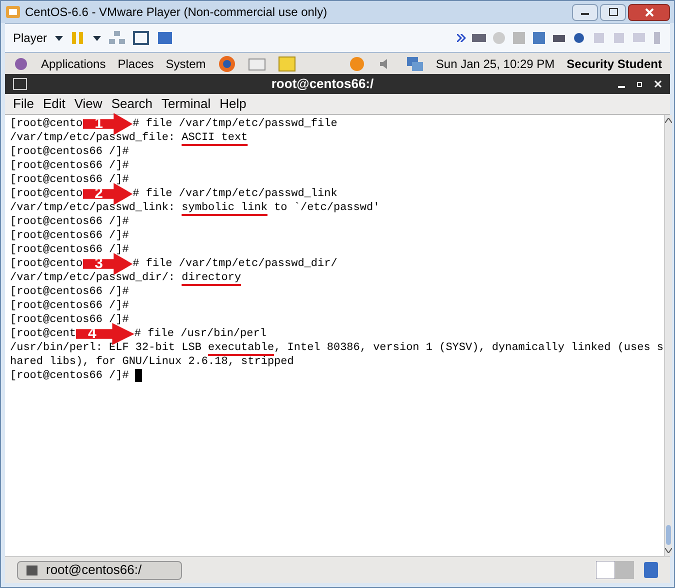 This screenshot has height=588, width=675. Describe the element at coordinates (141, 38) in the screenshot. I see `fullscreen-icon` at that location.